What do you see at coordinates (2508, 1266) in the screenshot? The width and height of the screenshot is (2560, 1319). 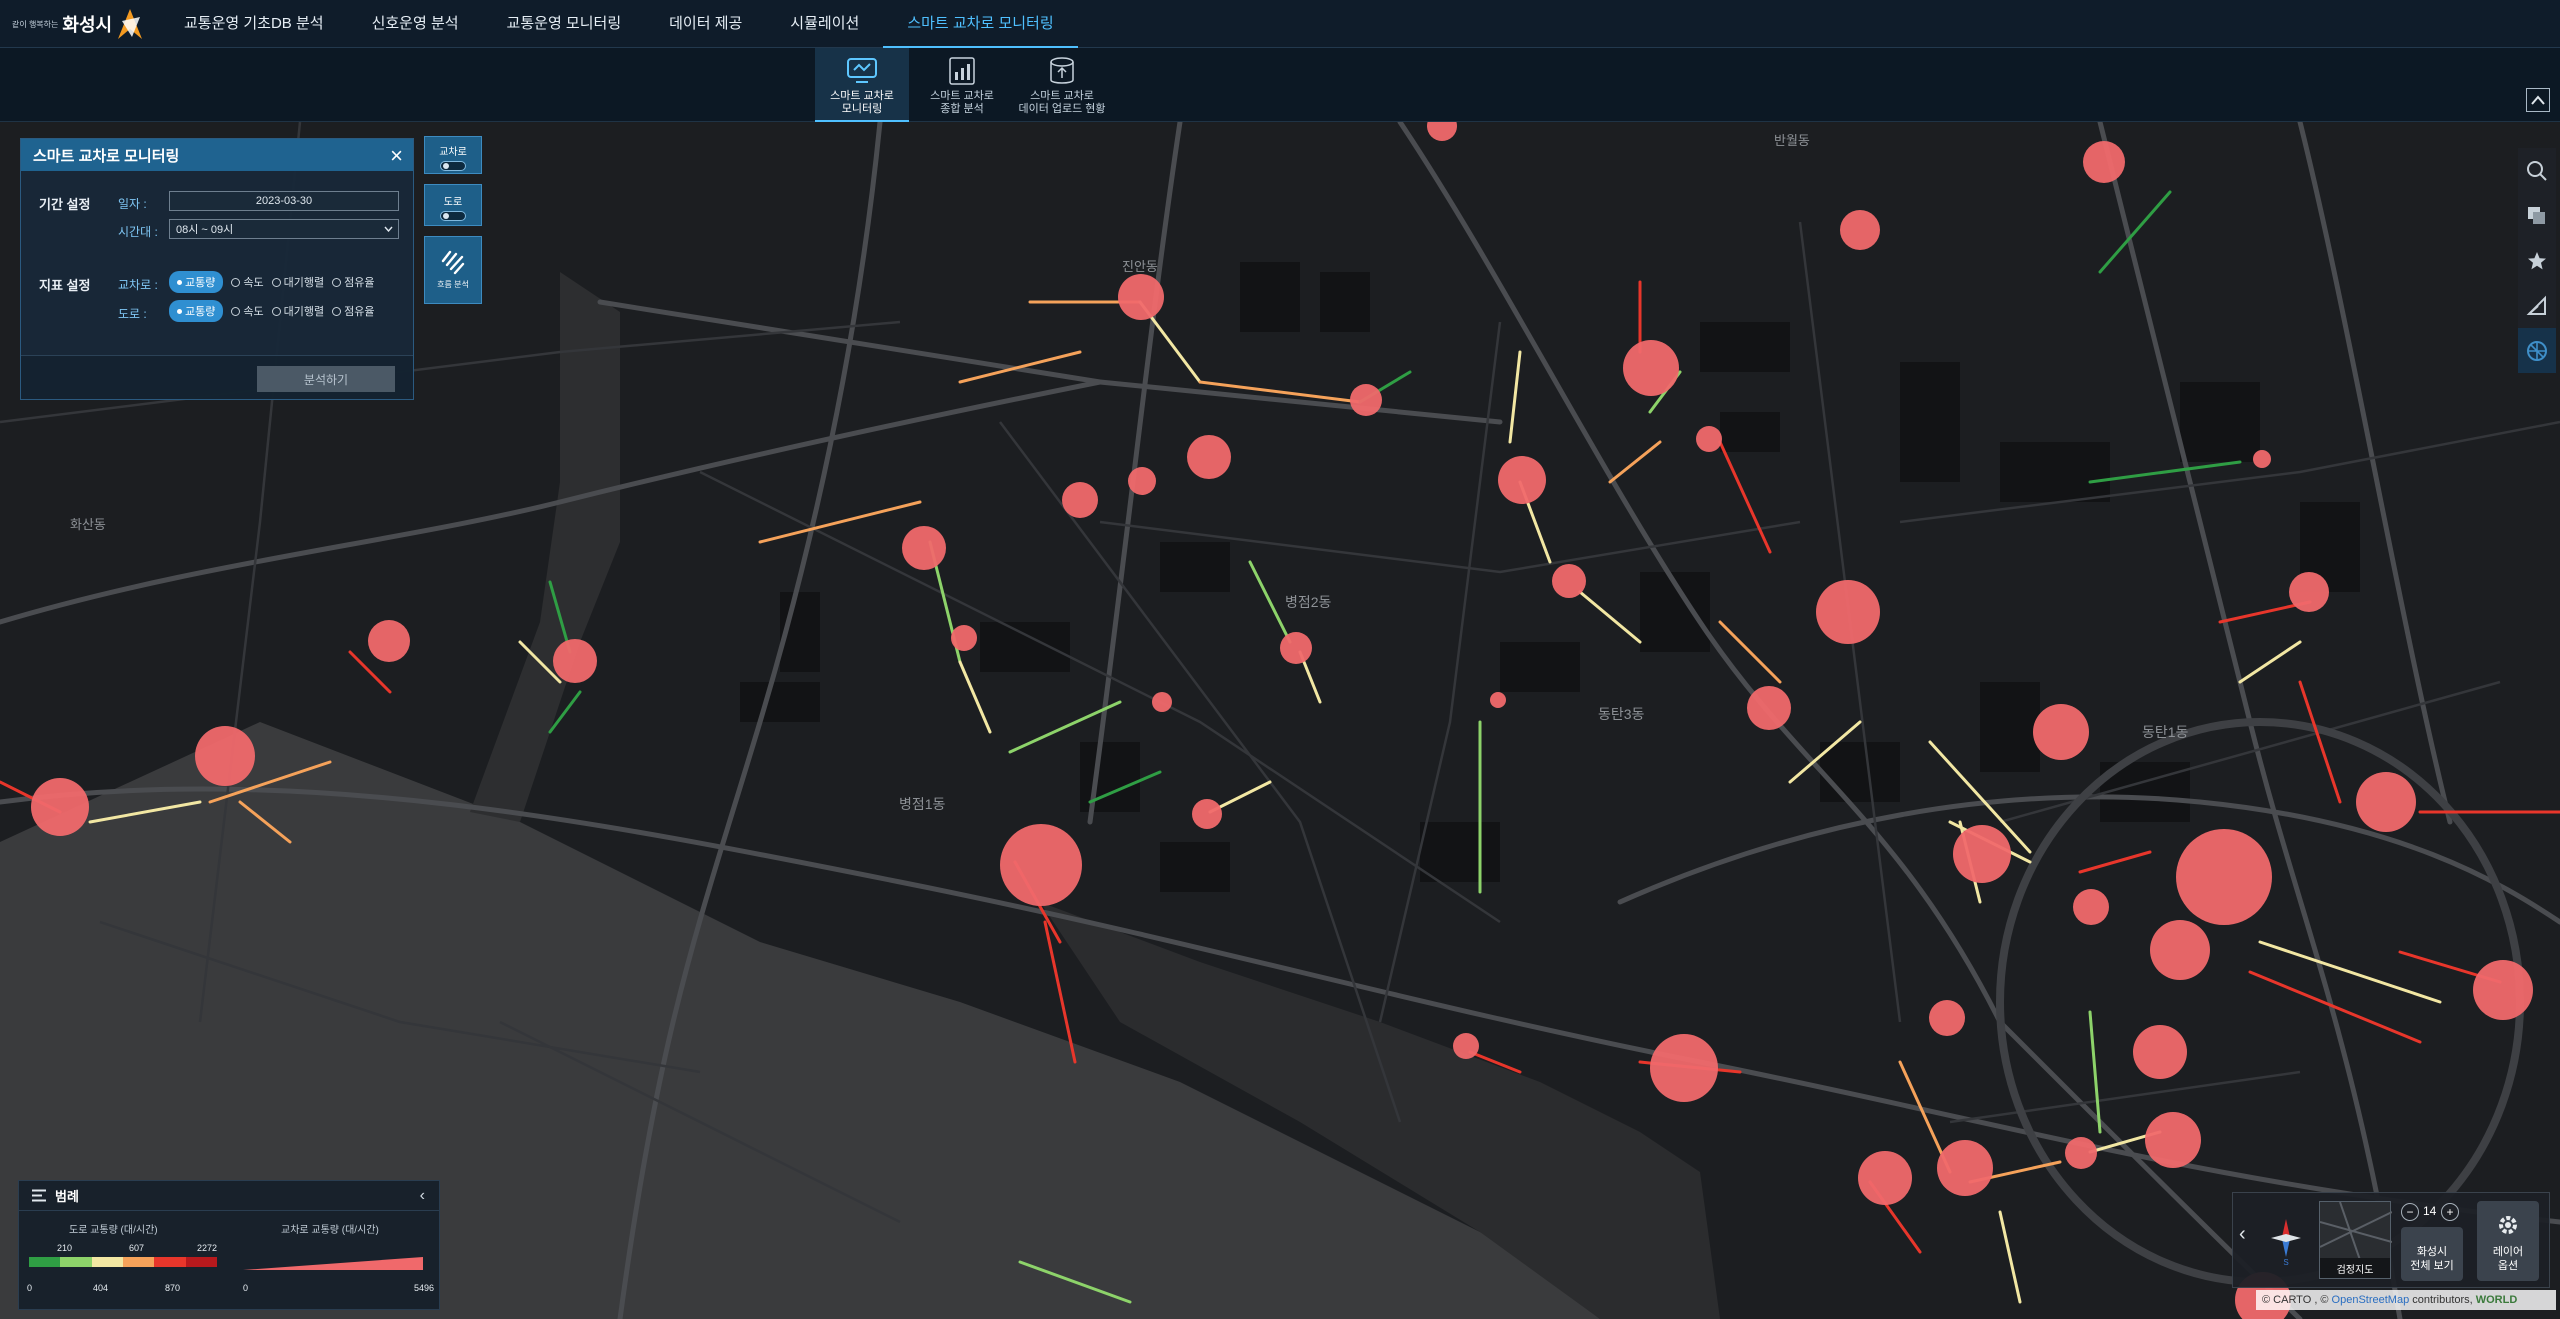 I see `layer-options-line2: 옵션` at bounding box center [2508, 1266].